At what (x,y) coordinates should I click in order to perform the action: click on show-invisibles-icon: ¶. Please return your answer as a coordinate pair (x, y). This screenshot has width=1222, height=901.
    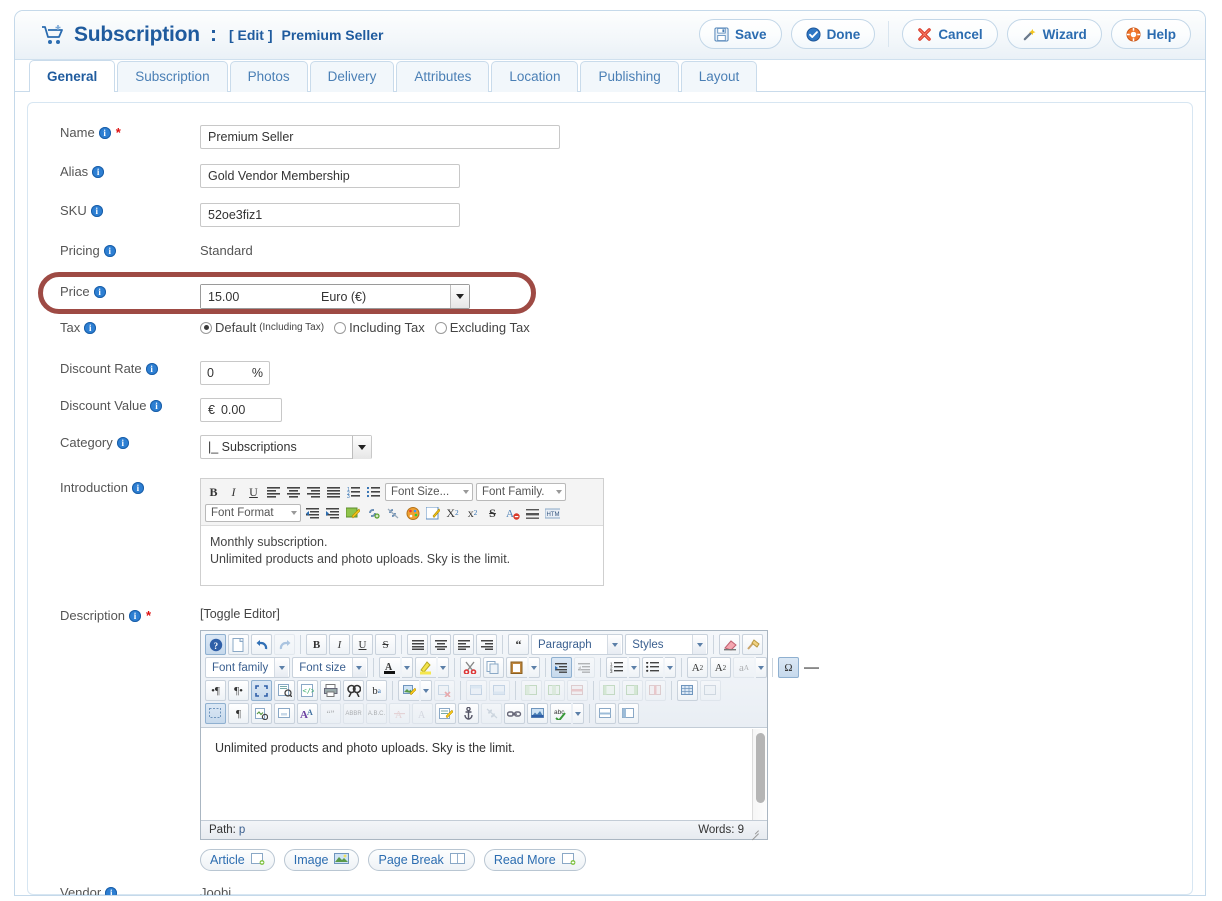
    Looking at the image, I should click on (238, 713).